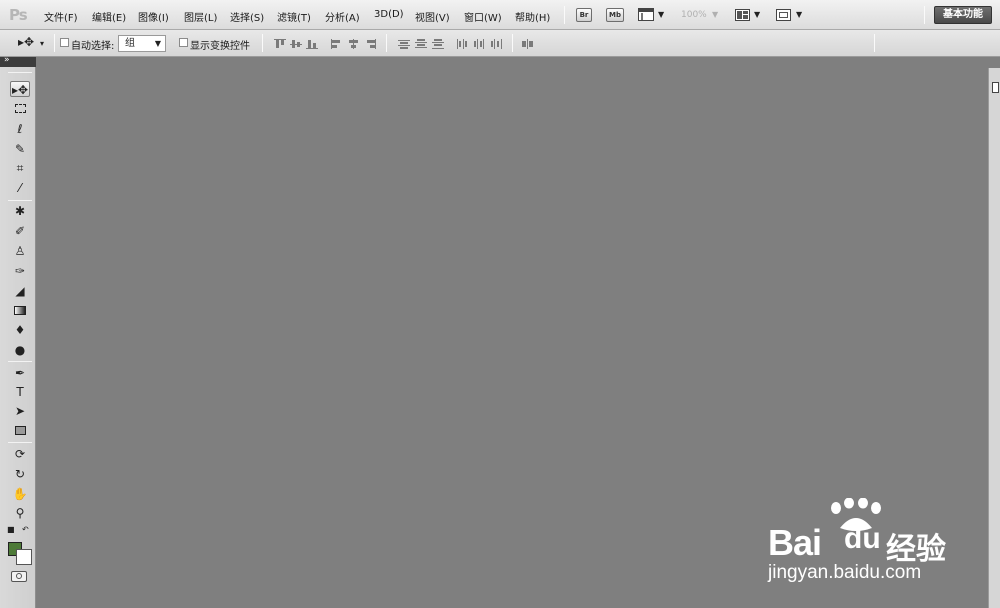  What do you see at coordinates (845, 572) in the screenshot?
I see `watermark-url: jingyan.baidu.com` at bounding box center [845, 572].